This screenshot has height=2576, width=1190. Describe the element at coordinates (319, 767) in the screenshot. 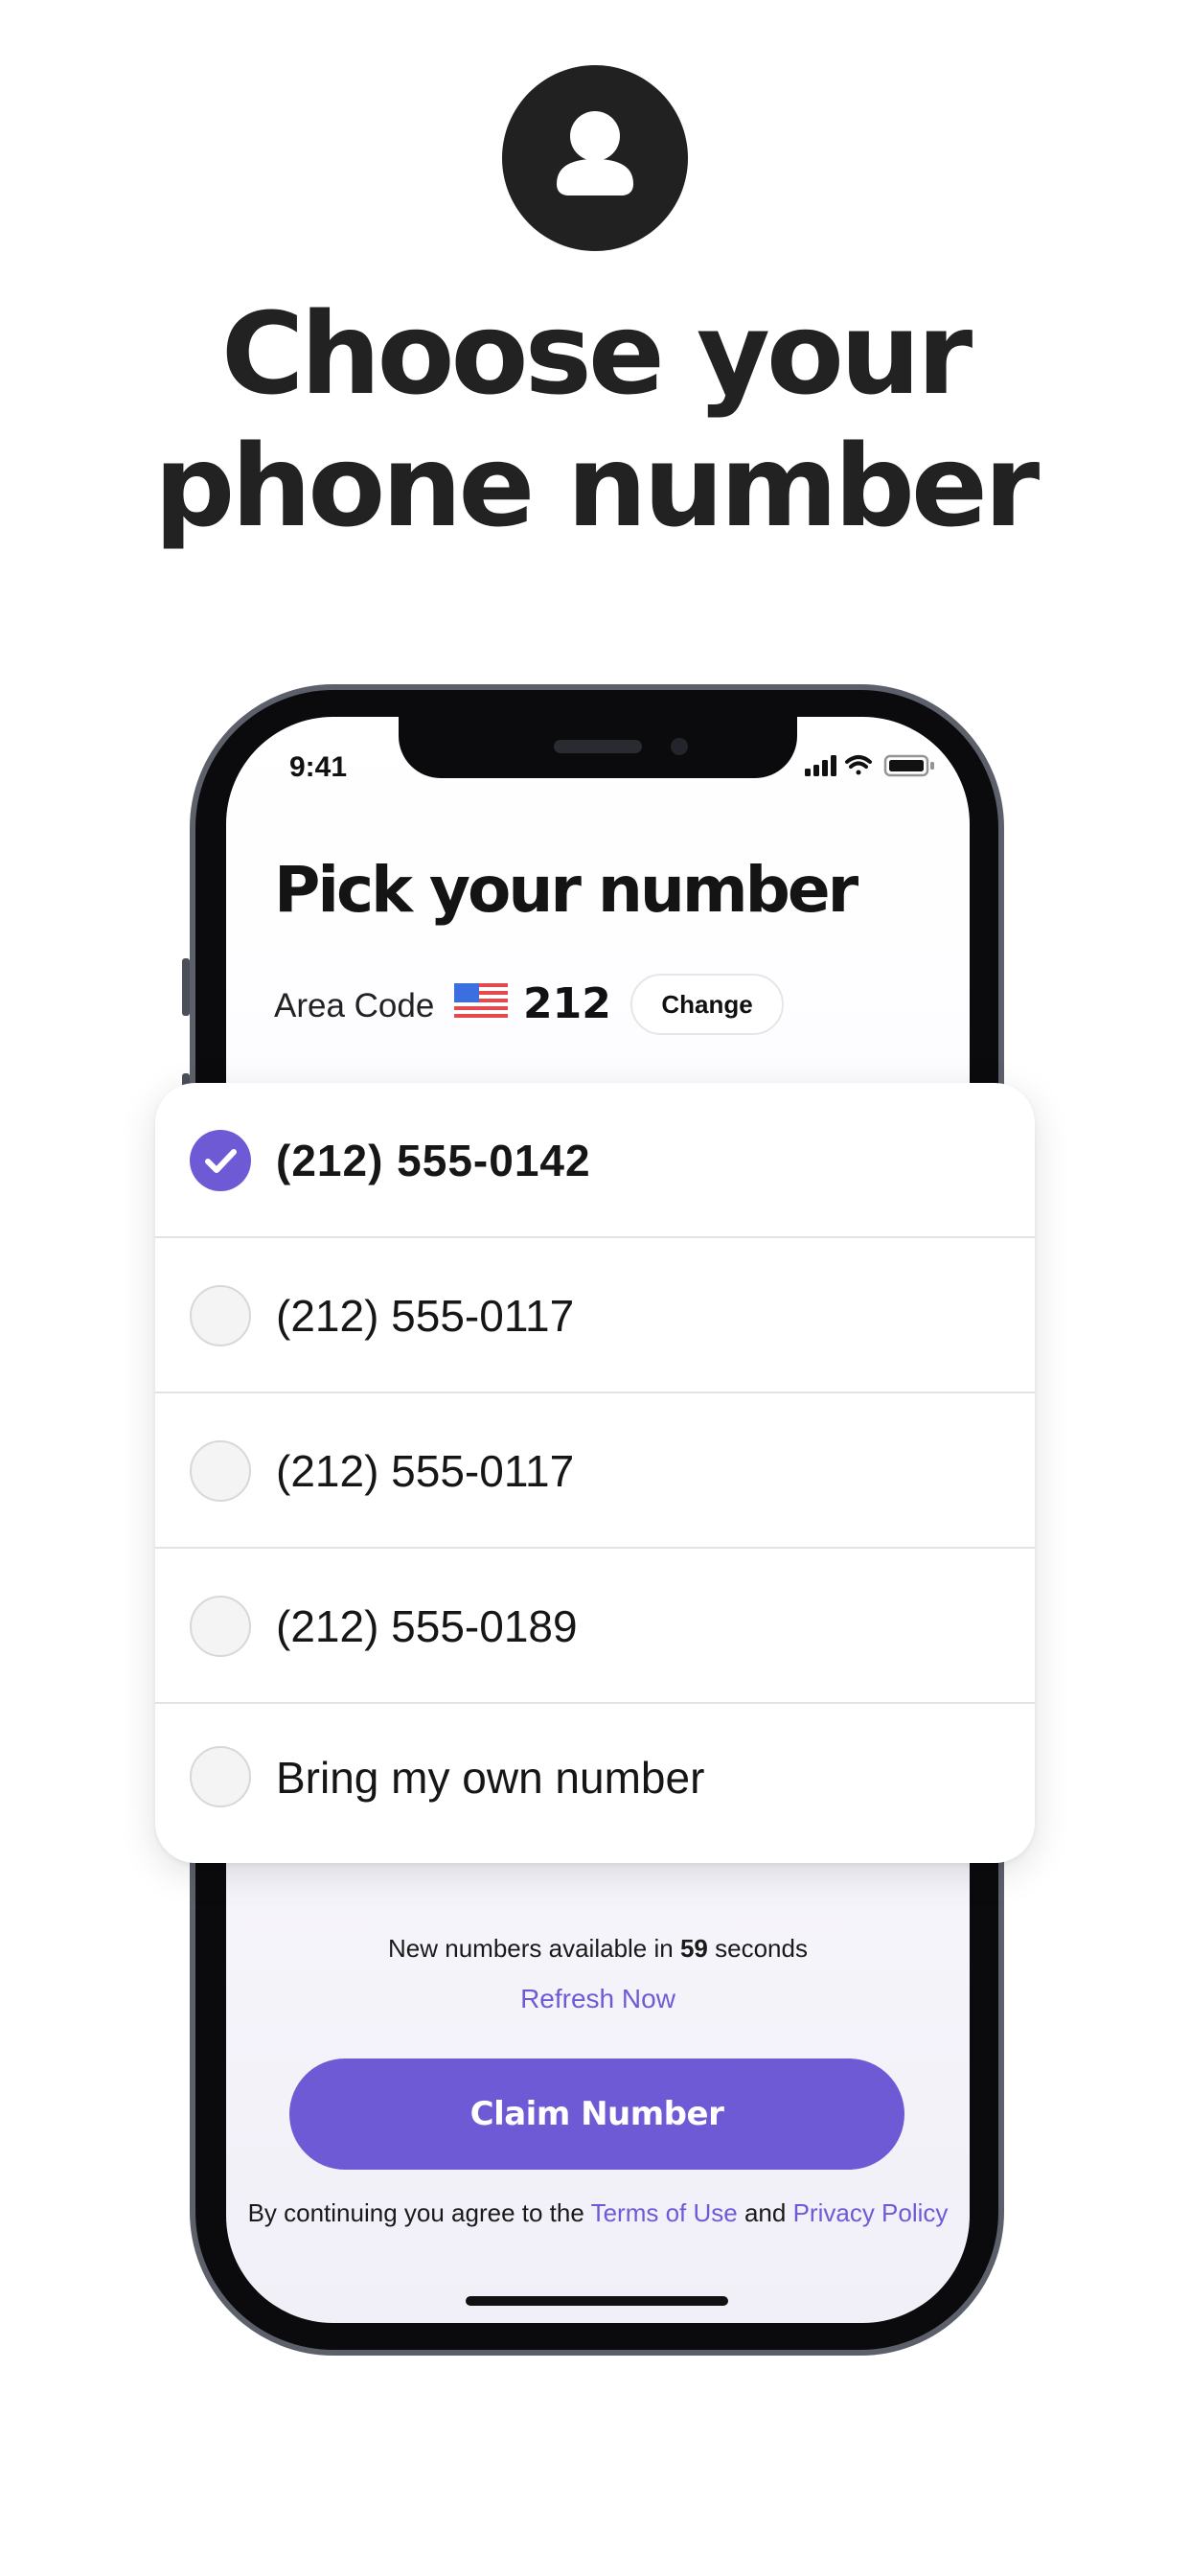

I see `status-time: 9:41` at that location.